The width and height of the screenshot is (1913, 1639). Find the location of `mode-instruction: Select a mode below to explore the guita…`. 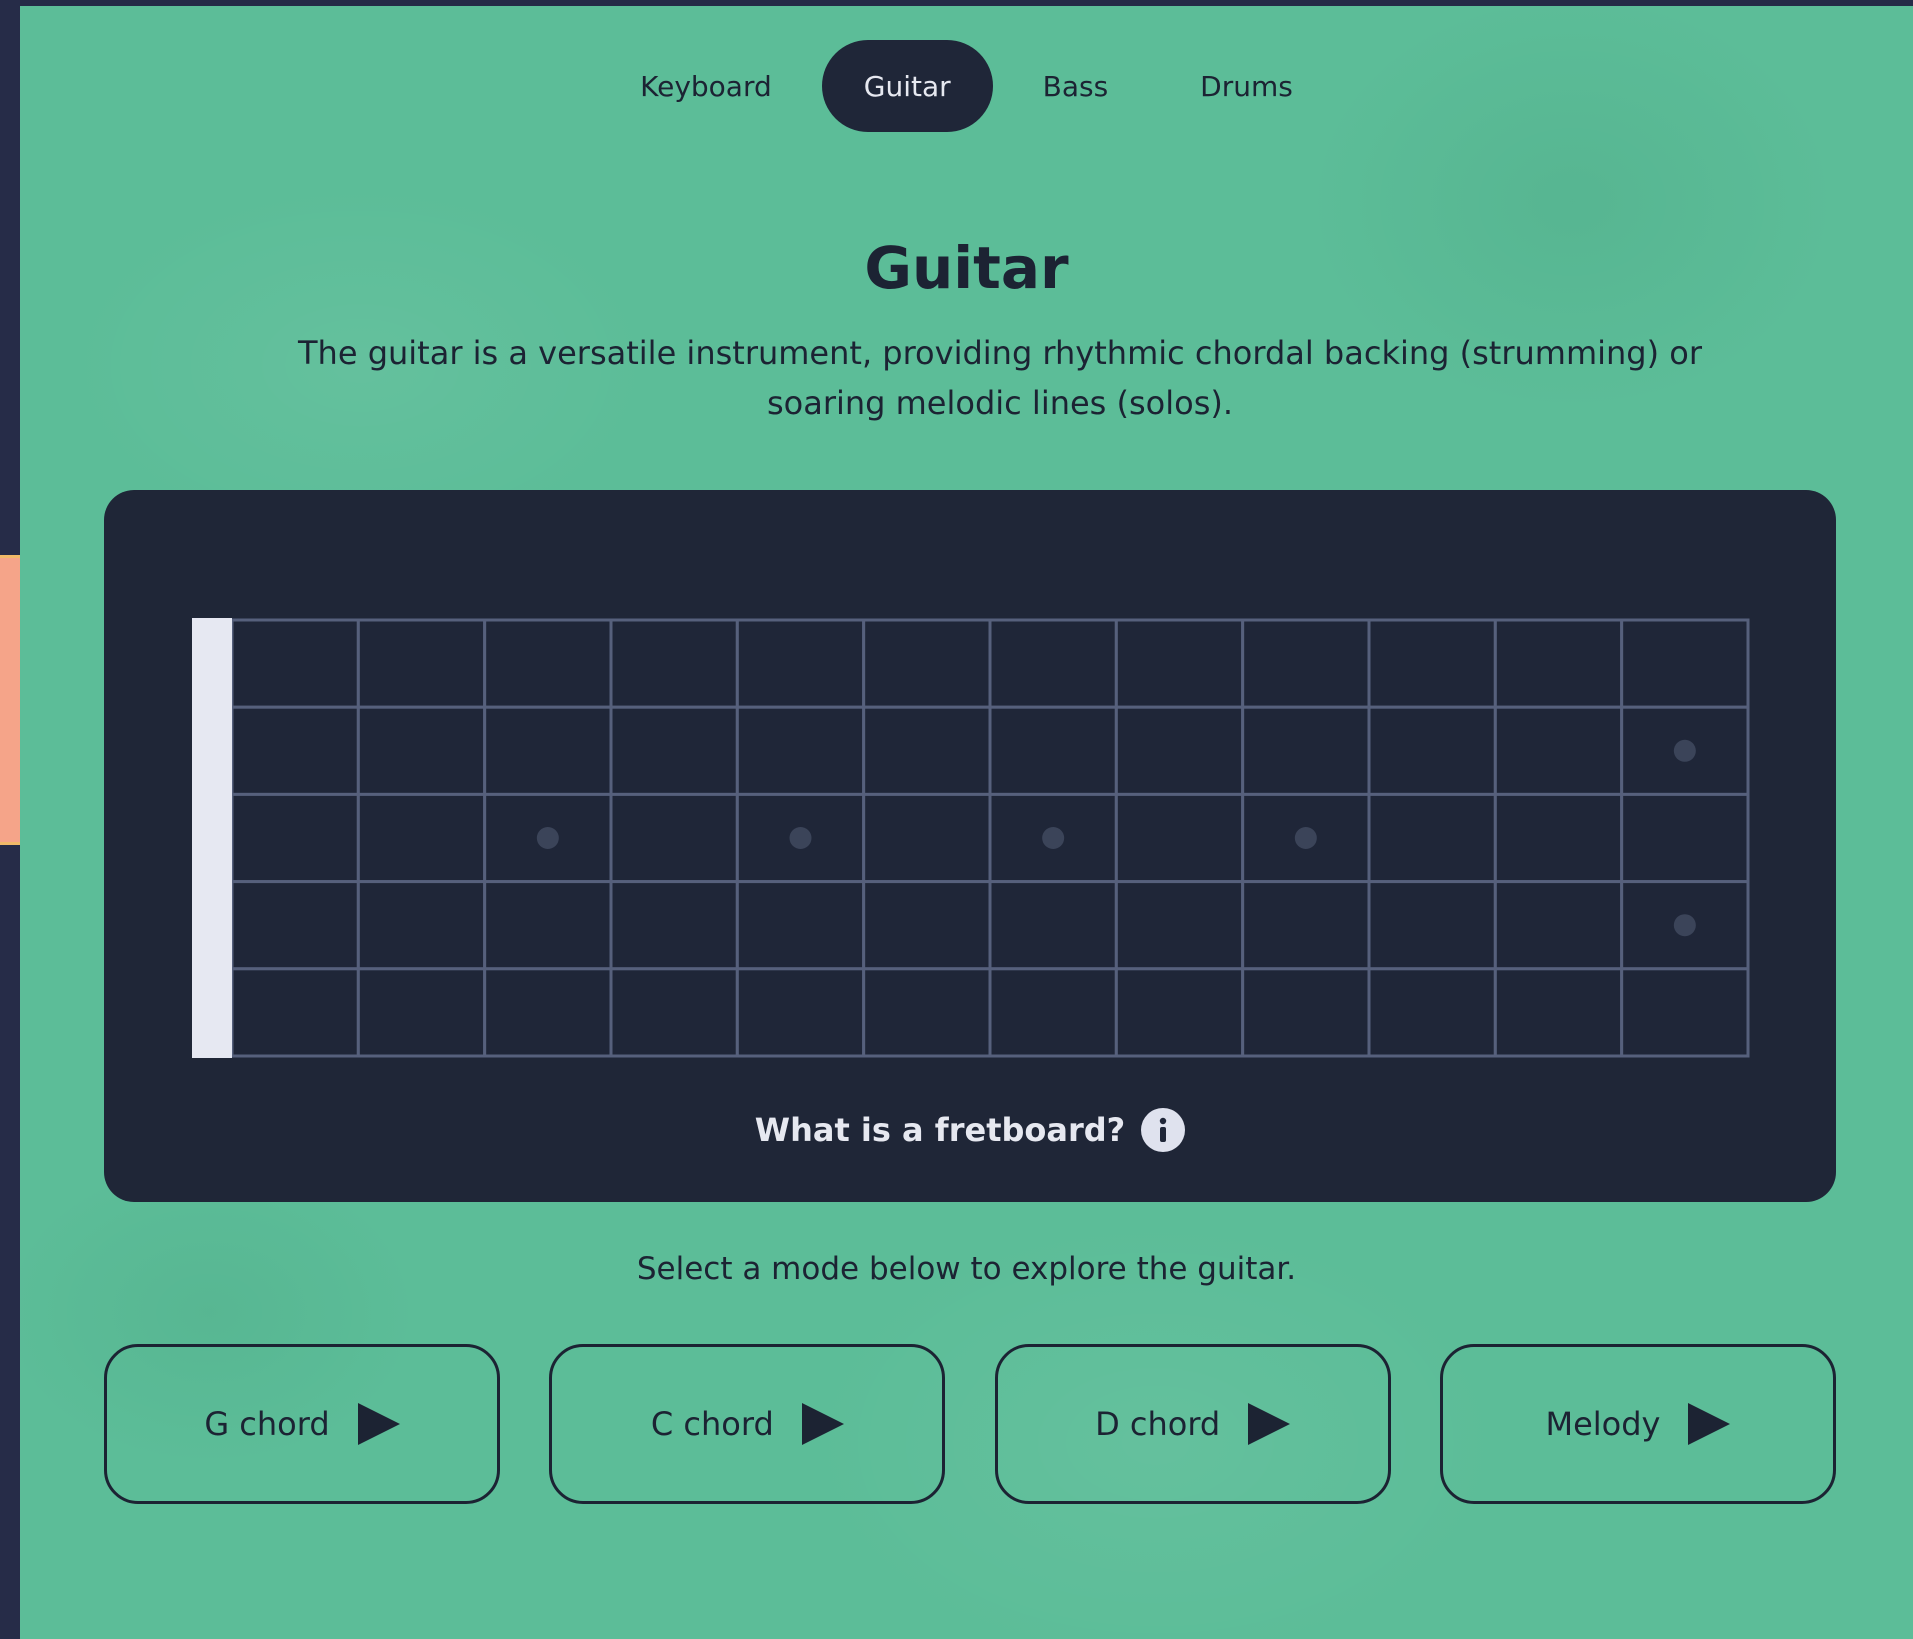

mode-instruction: Select a mode below to explore the guita… is located at coordinates (966, 1269).